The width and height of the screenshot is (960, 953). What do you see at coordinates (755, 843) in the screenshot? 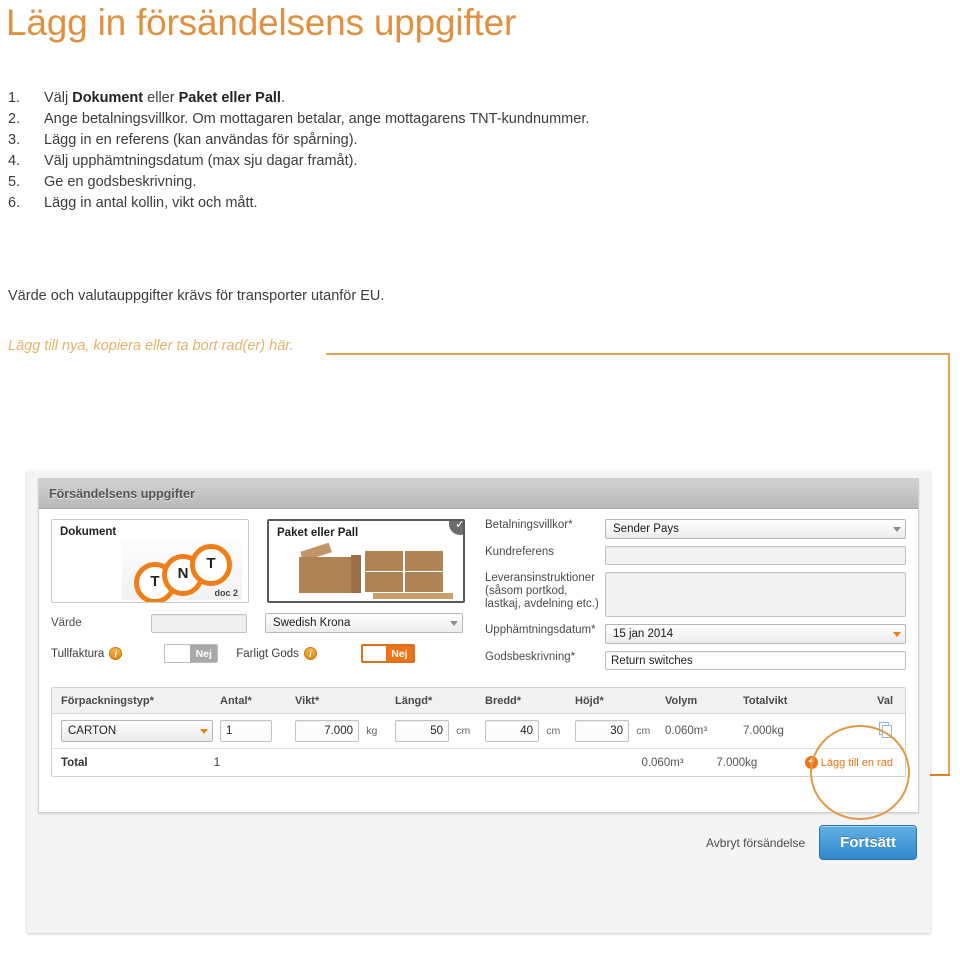
I see `cancel-shipment-link: Avbryt försändelse` at bounding box center [755, 843].